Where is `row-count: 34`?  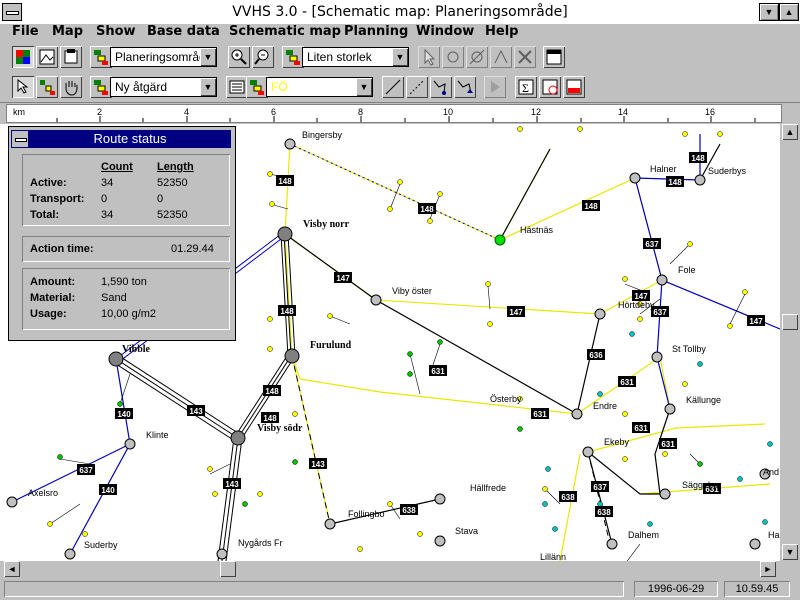 row-count: 34 is located at coordinates (107, 183).